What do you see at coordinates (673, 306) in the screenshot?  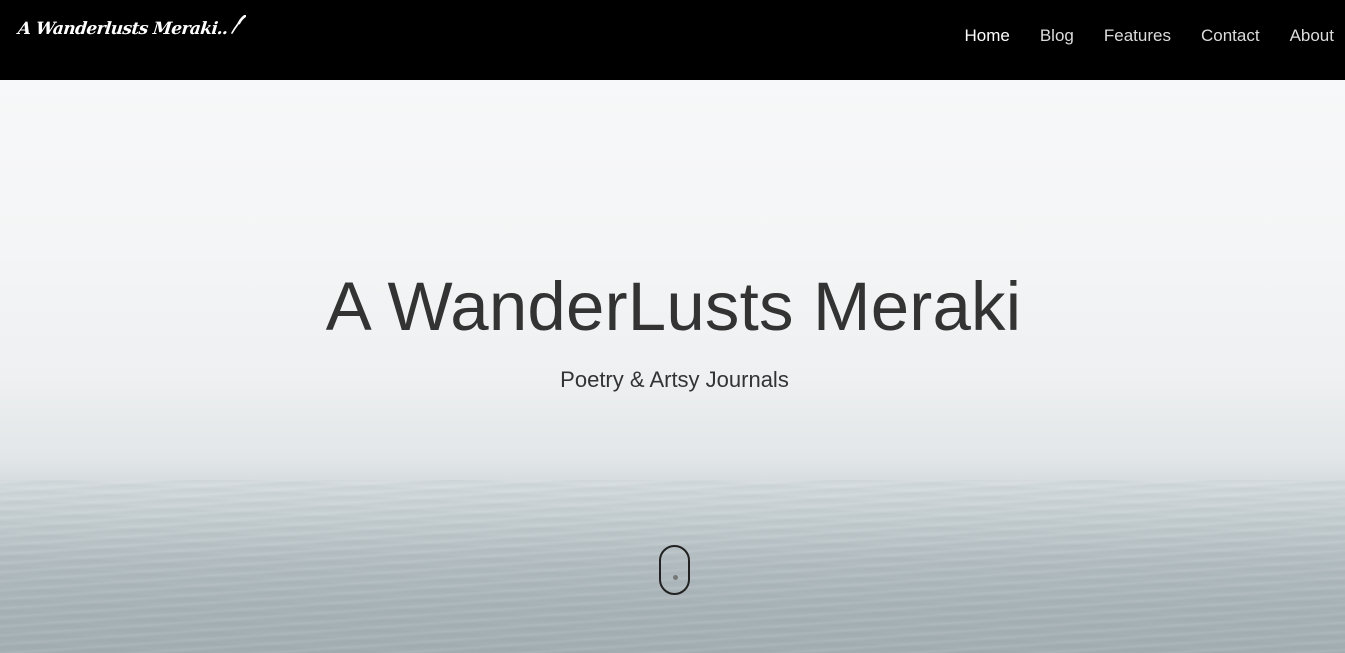 I see `hero-title: A WanderLusts Meraki` at bounding box center [673, 306].